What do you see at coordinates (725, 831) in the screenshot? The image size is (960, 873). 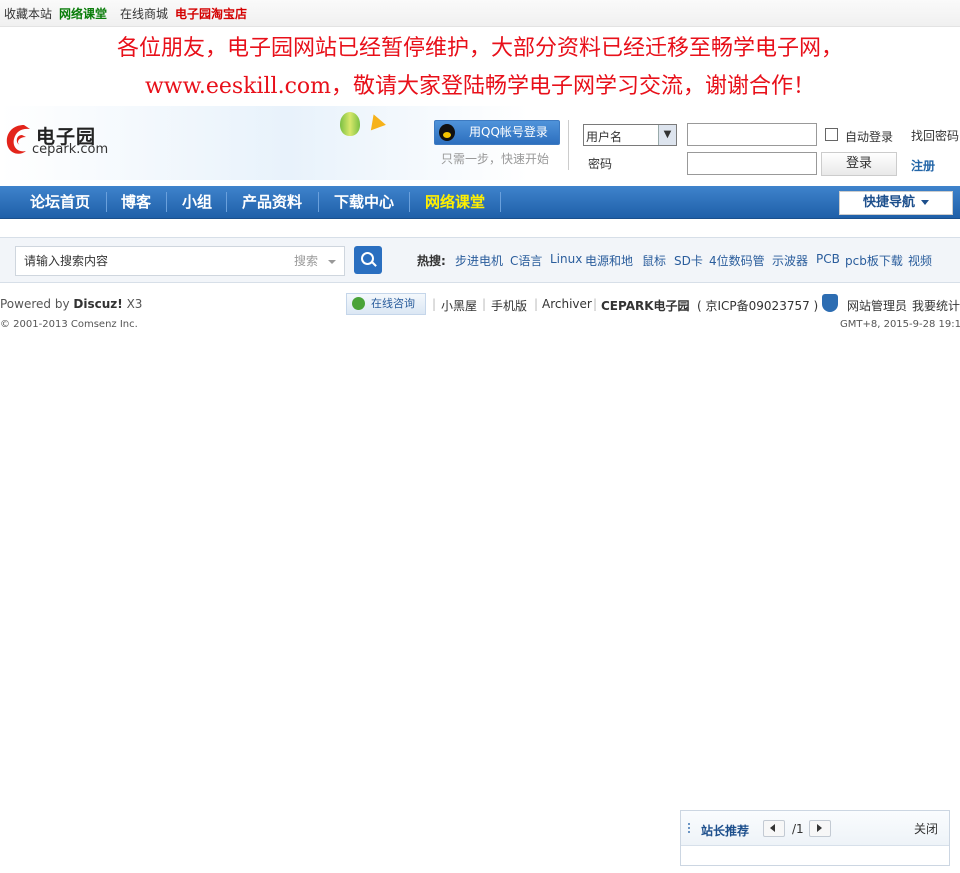 I see `recommend-title: 站长推荐` at bounding box center [725, 831].